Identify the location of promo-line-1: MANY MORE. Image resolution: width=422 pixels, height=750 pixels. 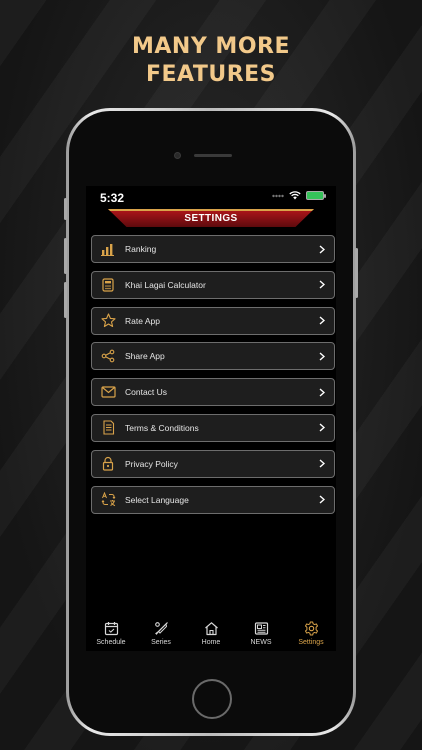
(211, 46).